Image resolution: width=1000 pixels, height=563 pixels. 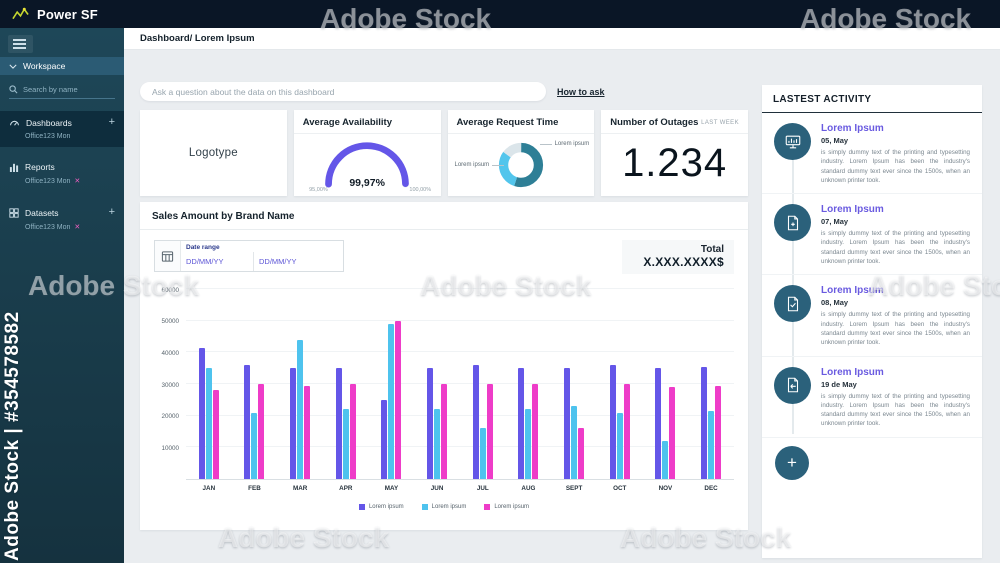 What do you see at coordinates (581, 92) in the screenshot?
I see `how-to-ask-link: How to ask` at bounding box center [581, 92].